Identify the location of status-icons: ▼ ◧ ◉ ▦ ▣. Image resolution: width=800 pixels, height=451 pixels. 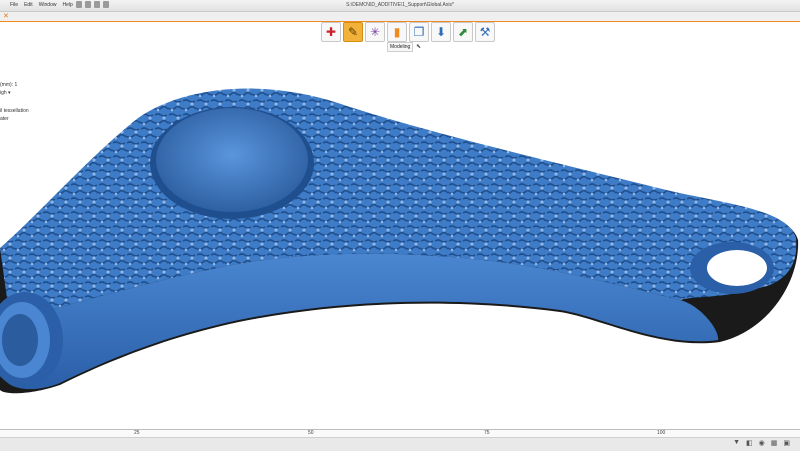
(761, 443).